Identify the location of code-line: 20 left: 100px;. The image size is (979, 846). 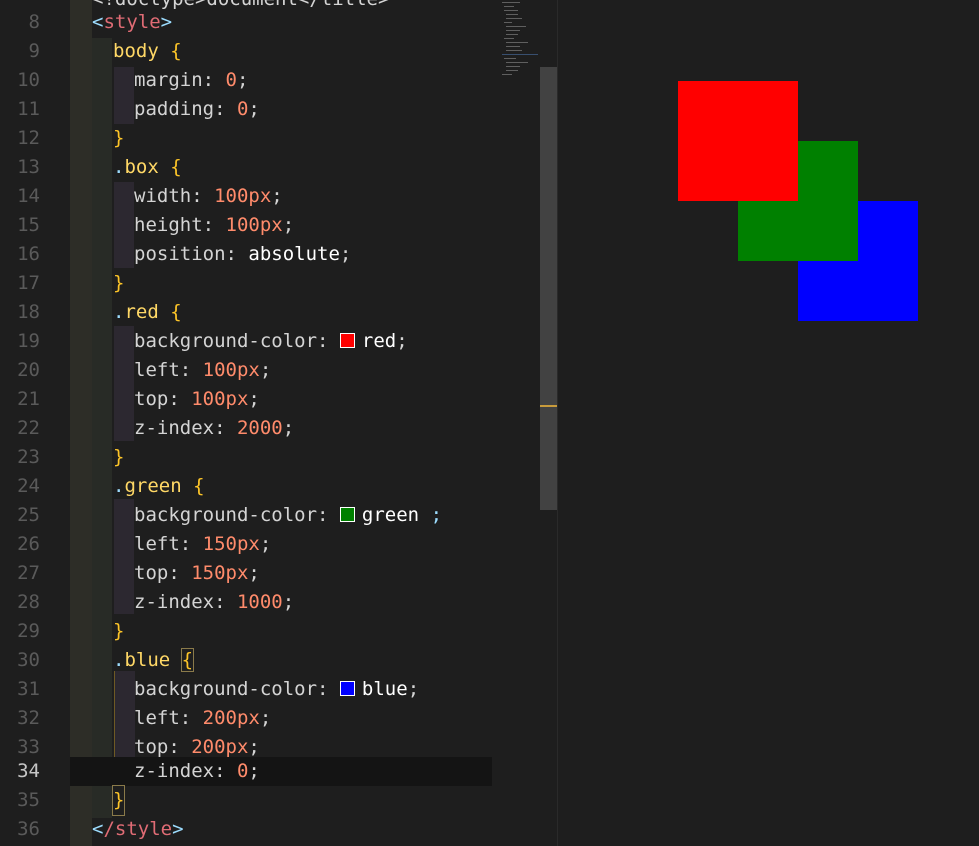
(246, 370).